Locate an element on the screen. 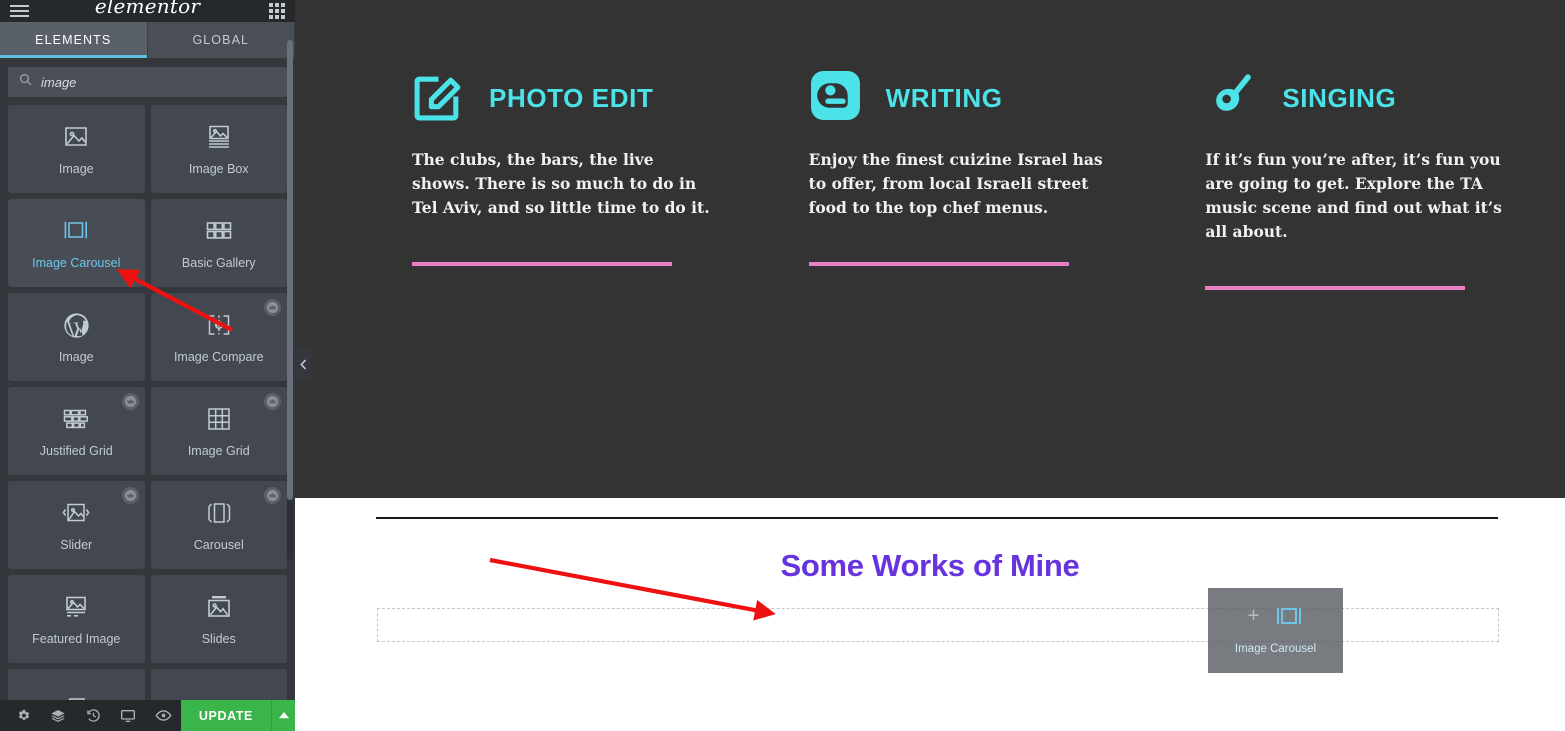 Image resolution: width=1565 pixels, height=731 pixels. feature-heading-row: SINGING is located at coordinates (1385, 98).